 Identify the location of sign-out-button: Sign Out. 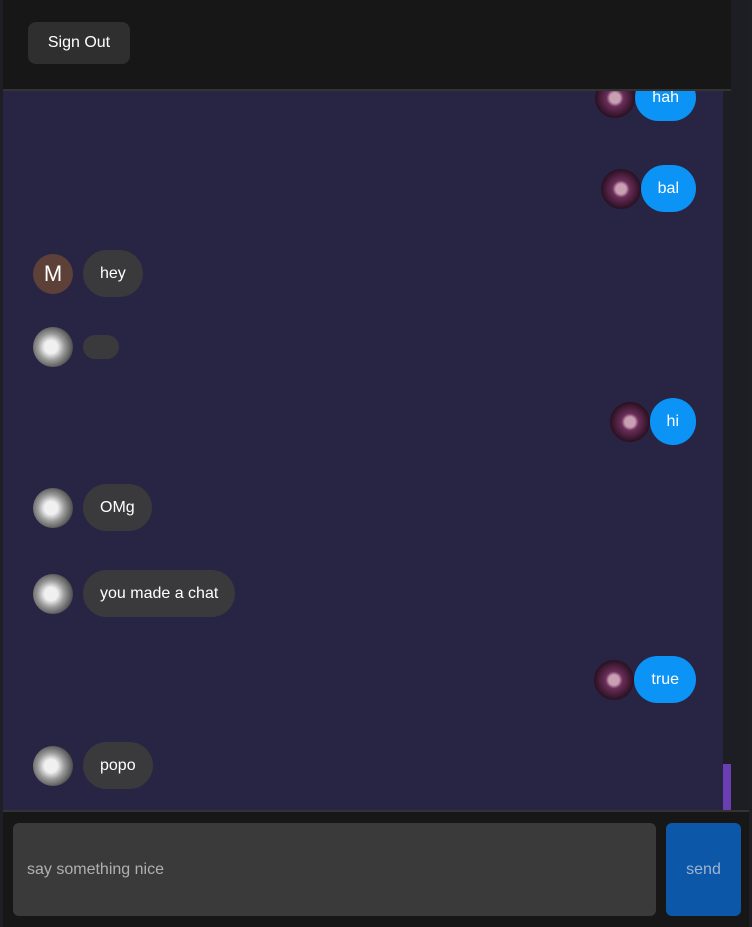
(79, 43).